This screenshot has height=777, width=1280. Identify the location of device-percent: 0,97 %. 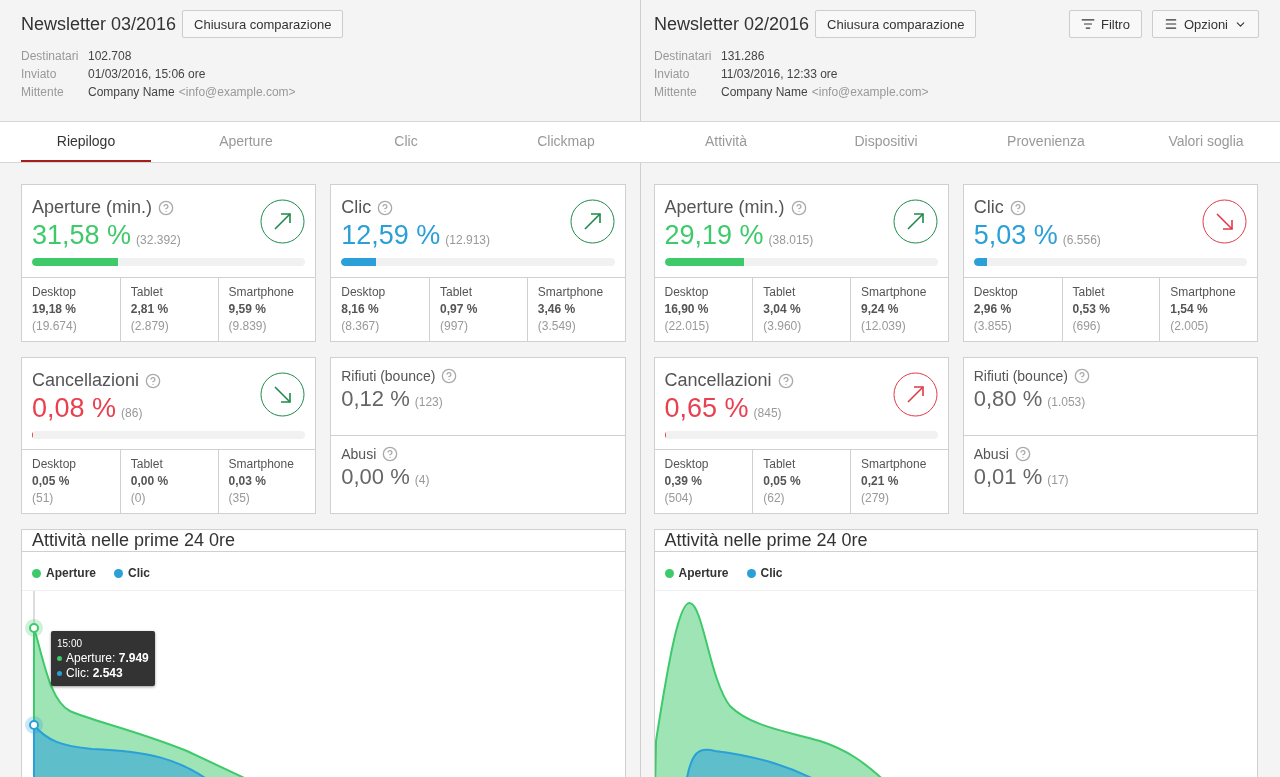
(459, 309).